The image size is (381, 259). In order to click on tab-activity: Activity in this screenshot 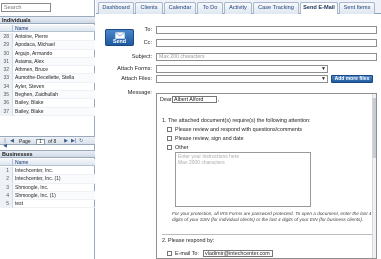, I will do `click(238, 8)`.